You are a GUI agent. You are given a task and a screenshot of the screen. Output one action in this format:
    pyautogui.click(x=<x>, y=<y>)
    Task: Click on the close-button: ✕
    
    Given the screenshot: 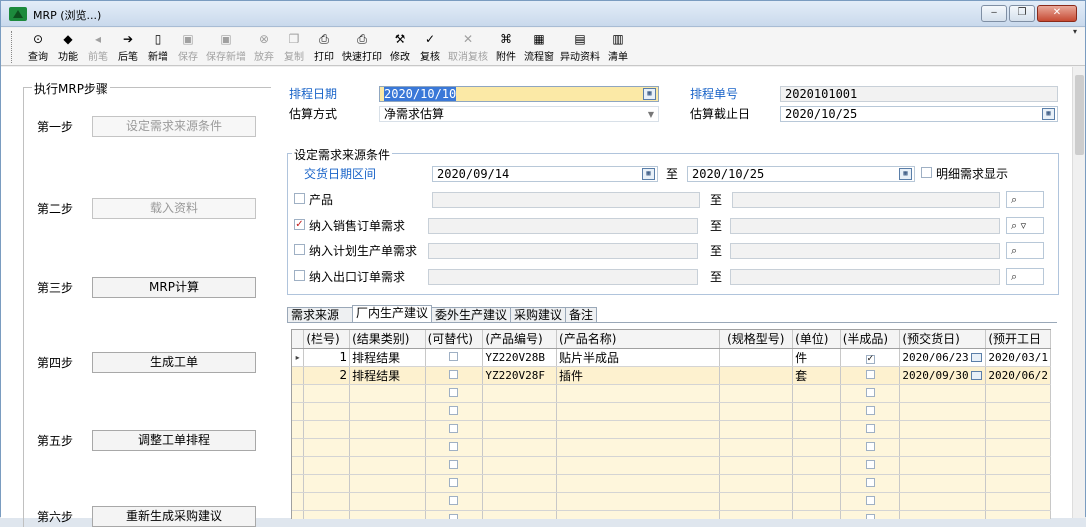 What is the action you would take?
    pyautogui.click(x=1057, y=13)
    